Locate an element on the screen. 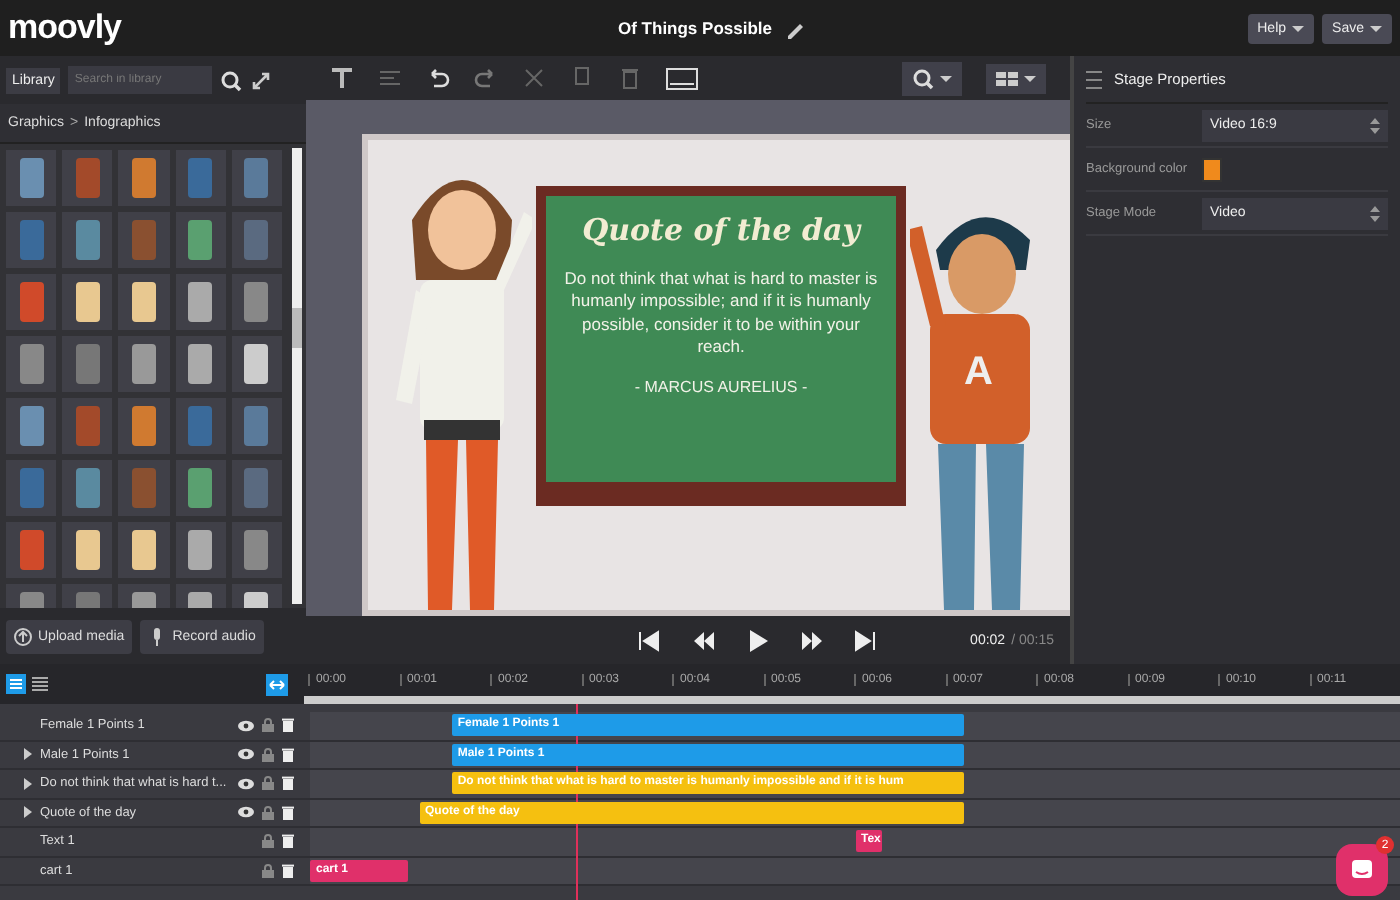  rewind-icon is located at coordinates (702, 640).